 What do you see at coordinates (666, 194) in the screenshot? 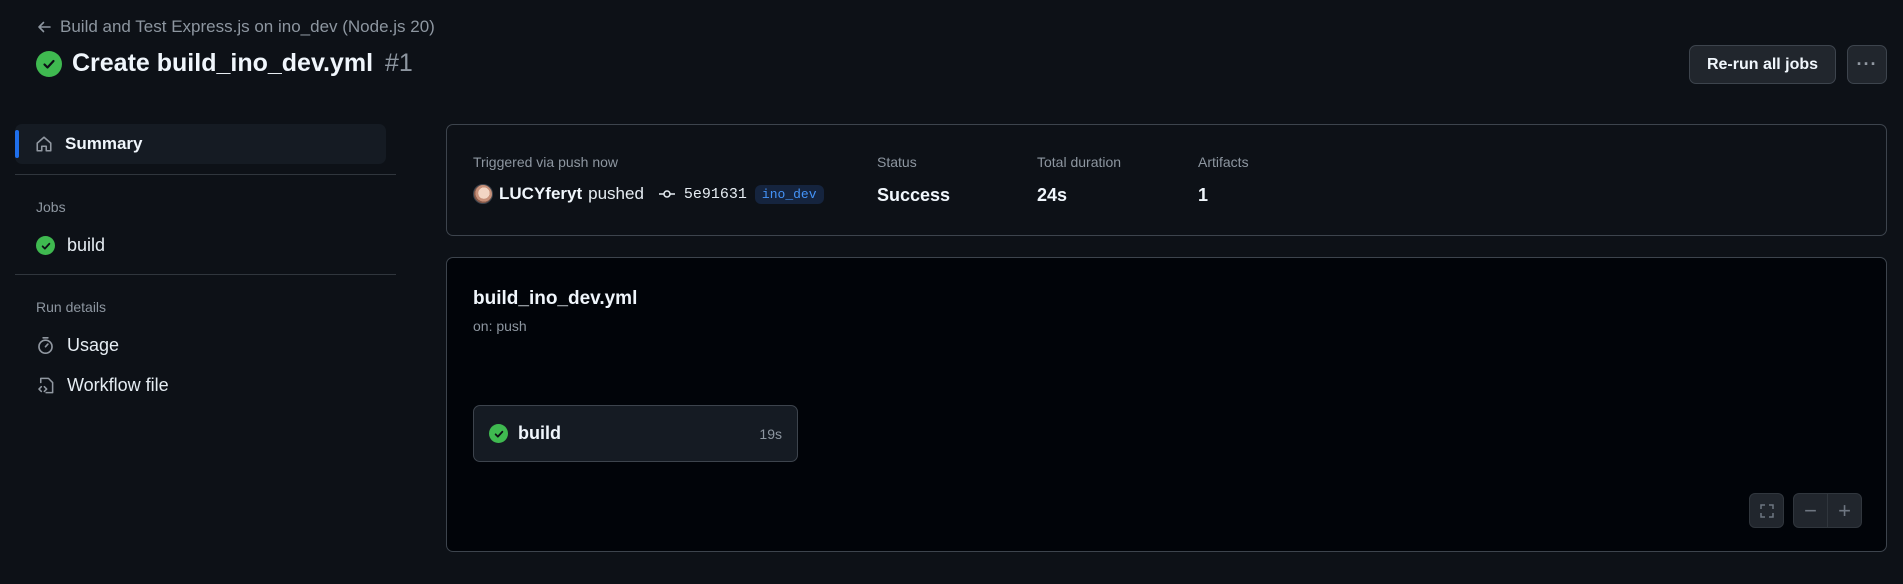
I see `git-commit-icon` at bounding box center [666, 194].